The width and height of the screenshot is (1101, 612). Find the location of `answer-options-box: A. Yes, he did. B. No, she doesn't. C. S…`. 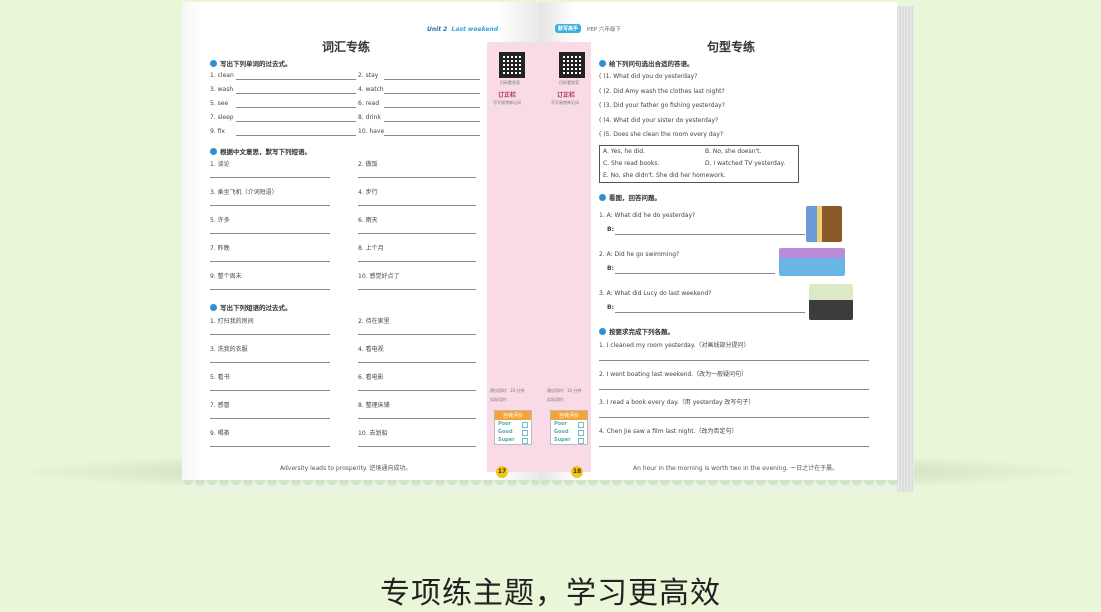

answer-options-box: A. Yes, he did. B. No, she doesn't. C. S… is located at coordinates (699, 164).